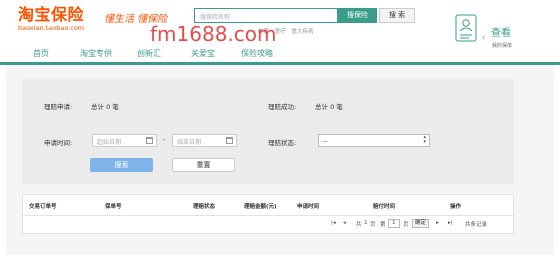 The image size is (560, 255). Describe the element at coordinates (325, 141) in the screenshot. I see `claim-status-value: --` at that location.